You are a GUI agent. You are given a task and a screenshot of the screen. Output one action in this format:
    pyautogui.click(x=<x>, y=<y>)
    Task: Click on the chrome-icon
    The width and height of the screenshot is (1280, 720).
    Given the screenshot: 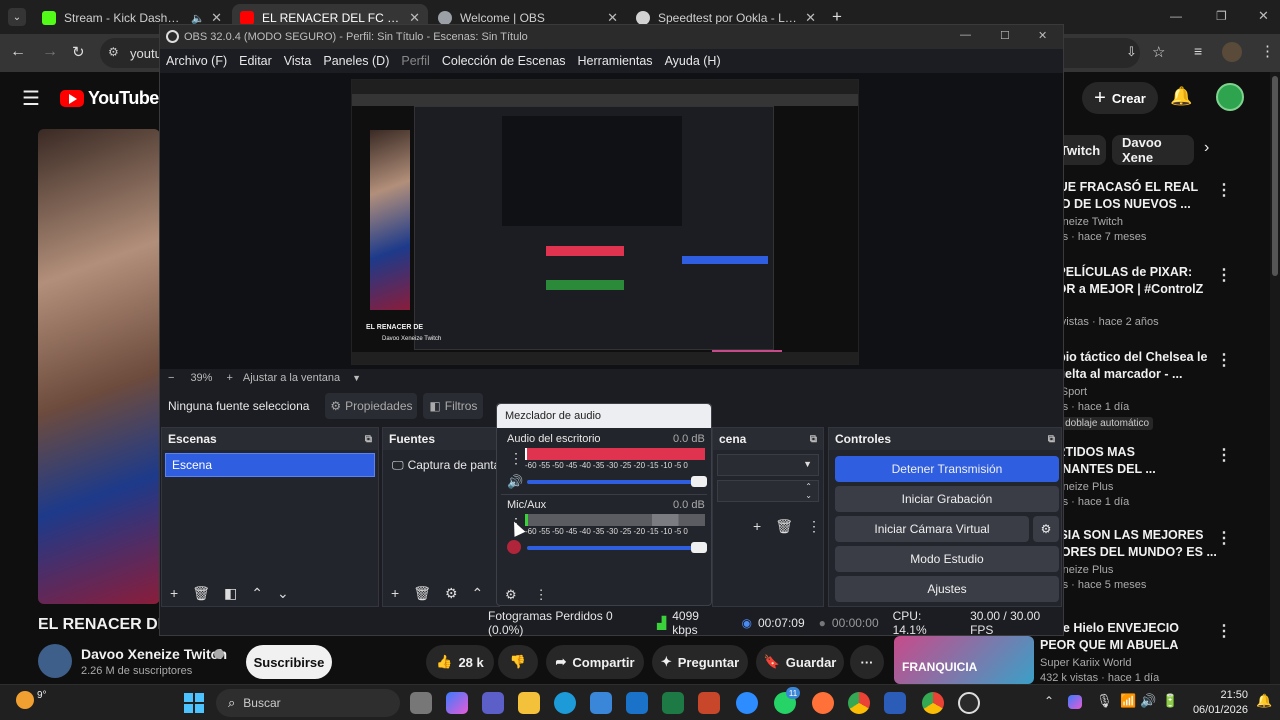 What is the action you would take?
    pyautogui.click(x=859, y=703)
    